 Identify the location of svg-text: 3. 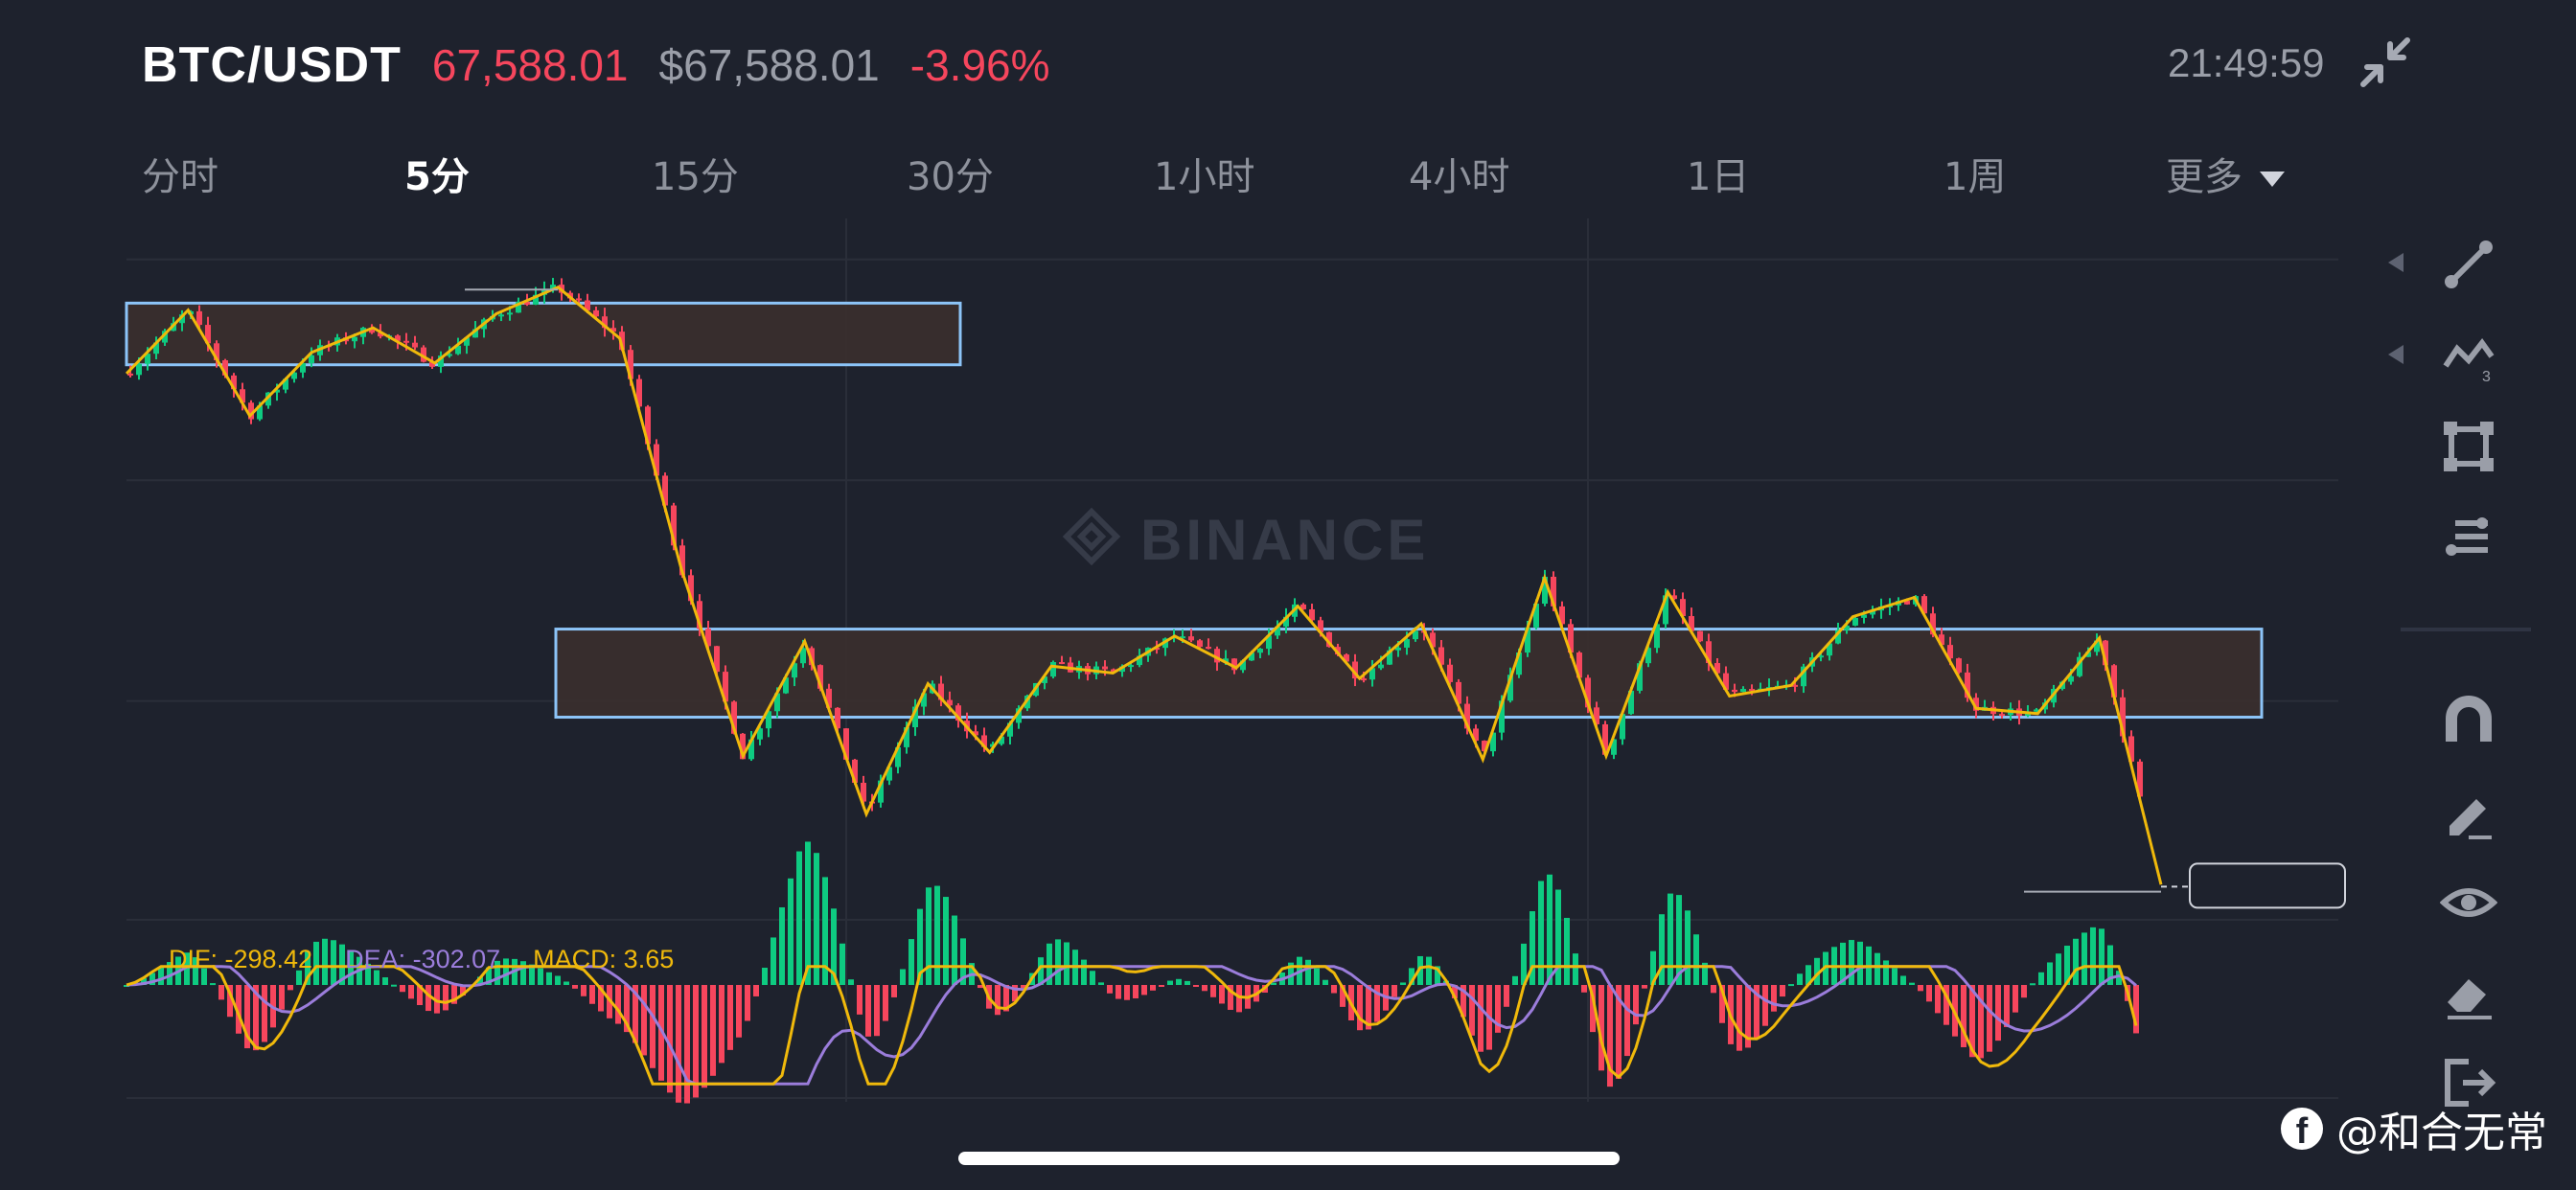
(2486, 377).